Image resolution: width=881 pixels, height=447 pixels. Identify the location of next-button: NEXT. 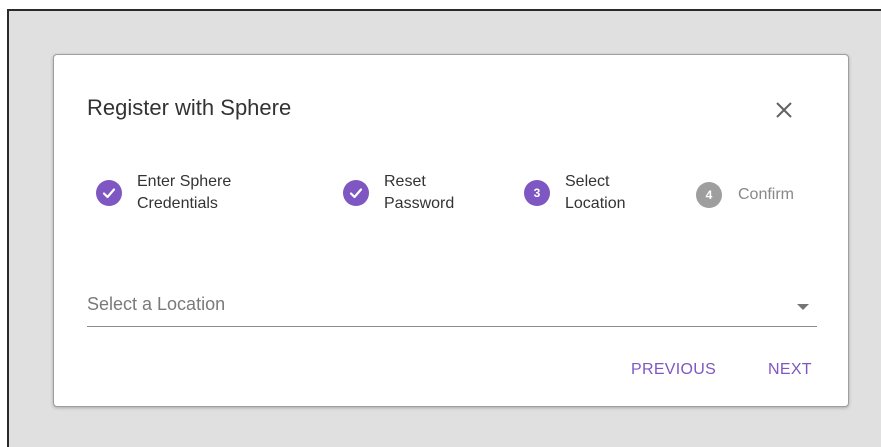
(790, 370).